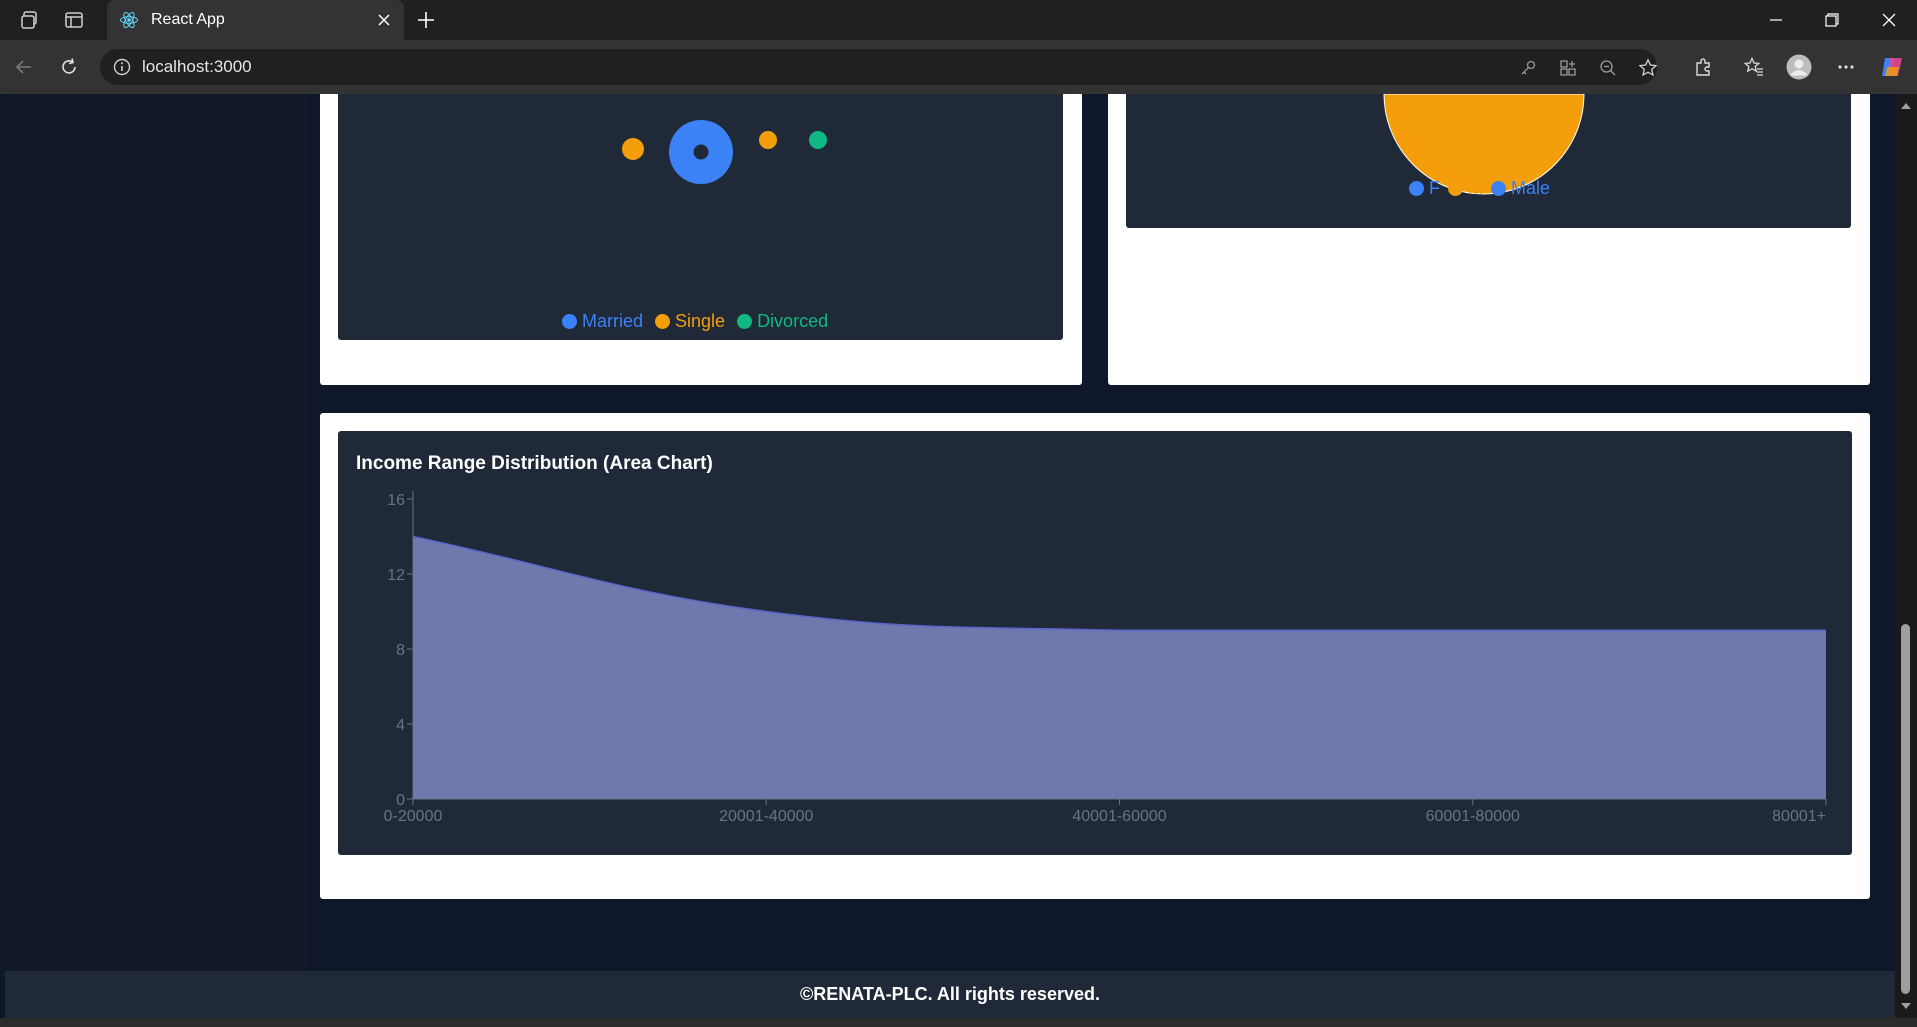  Describe the element at coordinates (1776, 20) in the screenshot. I see `minimize-icon` at that location.